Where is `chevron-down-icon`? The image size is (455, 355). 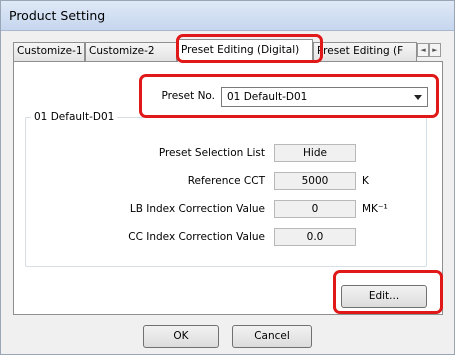 chevron-down-icon is located at coordinates (418, 97).